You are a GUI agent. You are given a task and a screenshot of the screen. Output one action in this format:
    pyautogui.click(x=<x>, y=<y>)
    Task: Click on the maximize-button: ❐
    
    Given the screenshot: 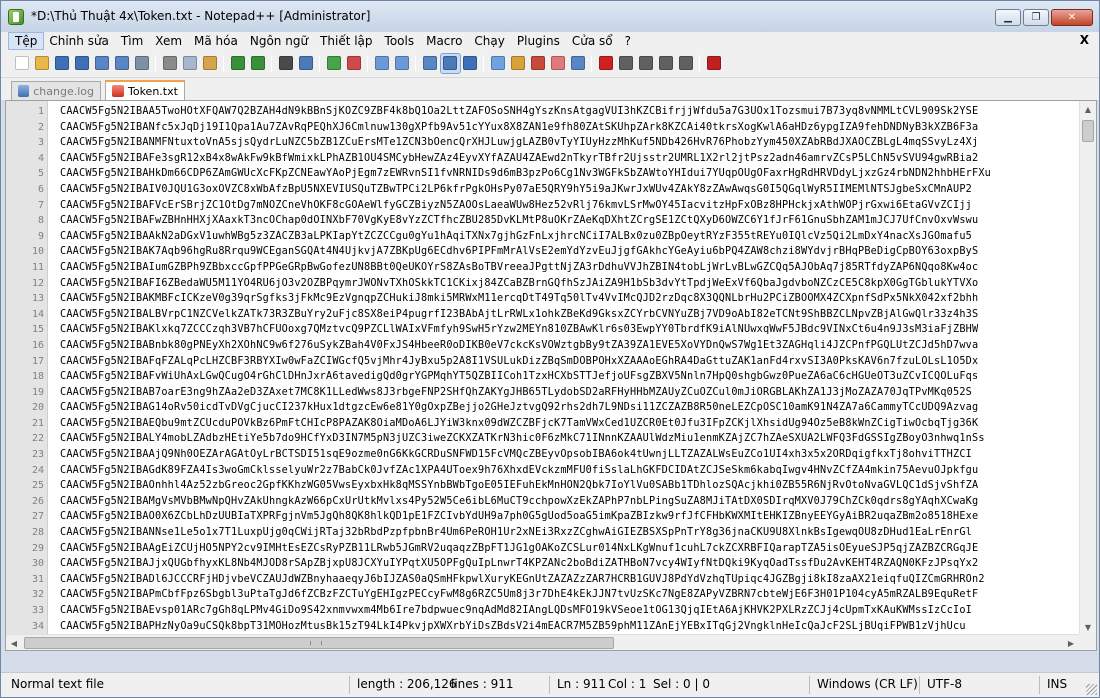 What is the action you would take?
    pyautogui.click(x=1036, y=17)
    